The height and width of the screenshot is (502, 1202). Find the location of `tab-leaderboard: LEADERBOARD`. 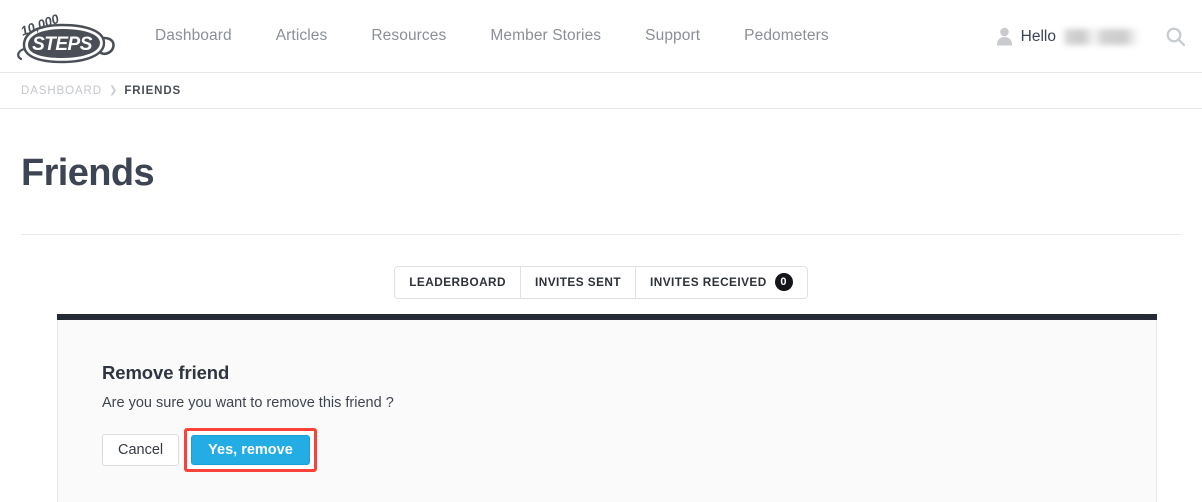

tab-leaderboard: LEADERBOARD is located at coordinates (458, 282).